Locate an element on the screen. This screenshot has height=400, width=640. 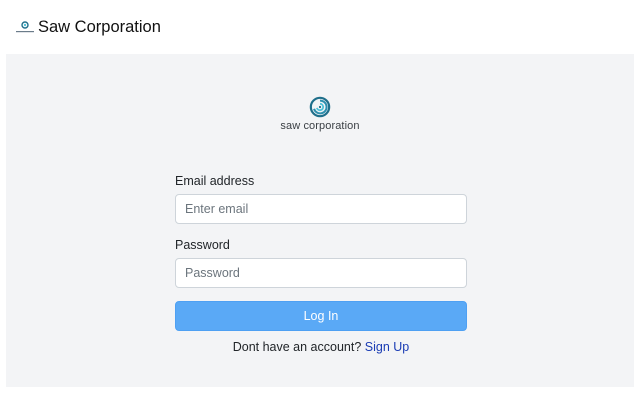
signup-link: Sign Up is located at coordinates (387, 347).